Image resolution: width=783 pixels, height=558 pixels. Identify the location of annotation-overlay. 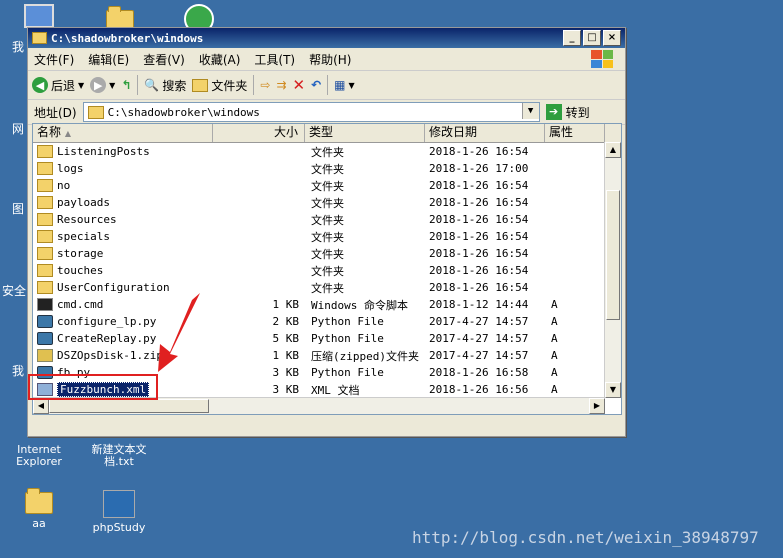
(179, 332).